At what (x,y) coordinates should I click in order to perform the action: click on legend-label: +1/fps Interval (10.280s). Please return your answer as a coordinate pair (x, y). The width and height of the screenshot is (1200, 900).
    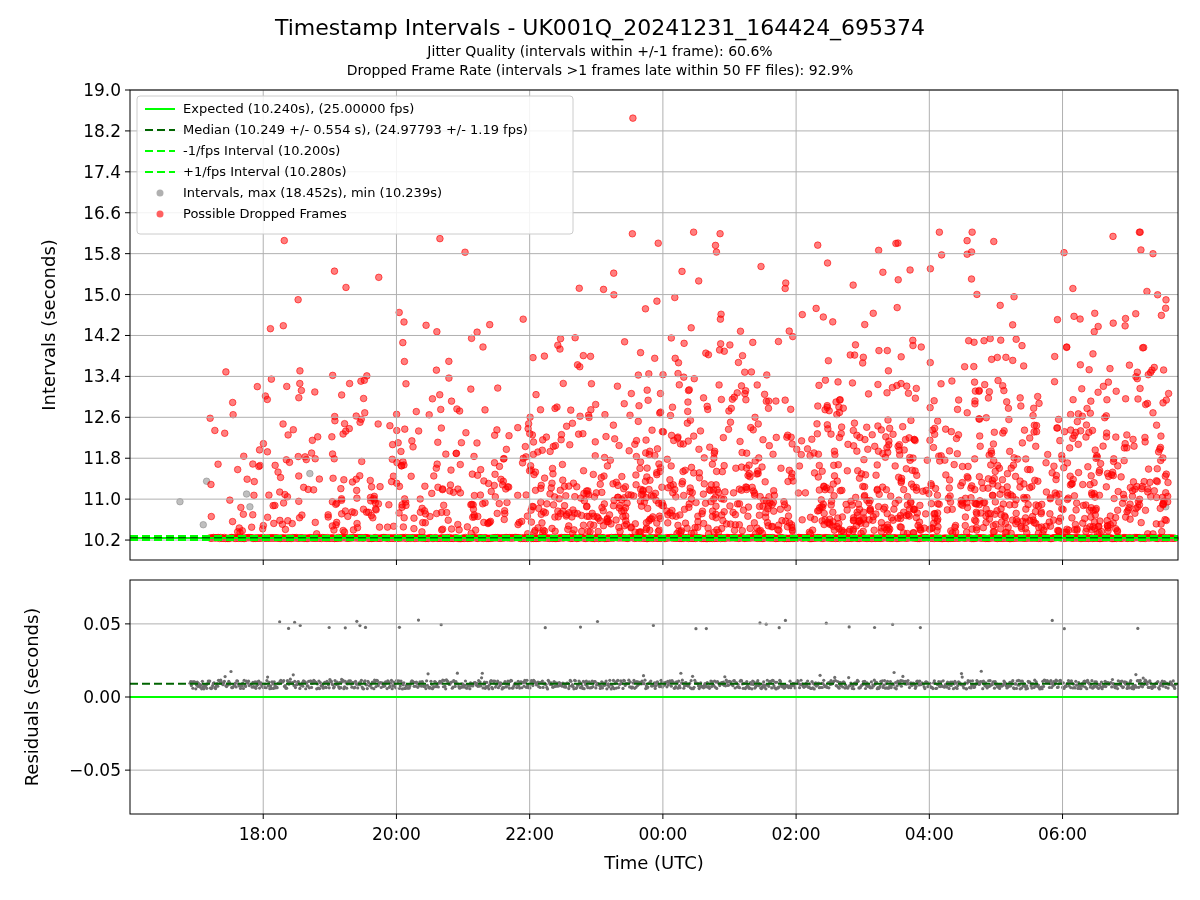
    Looking at the image, I should click on (265, 171).